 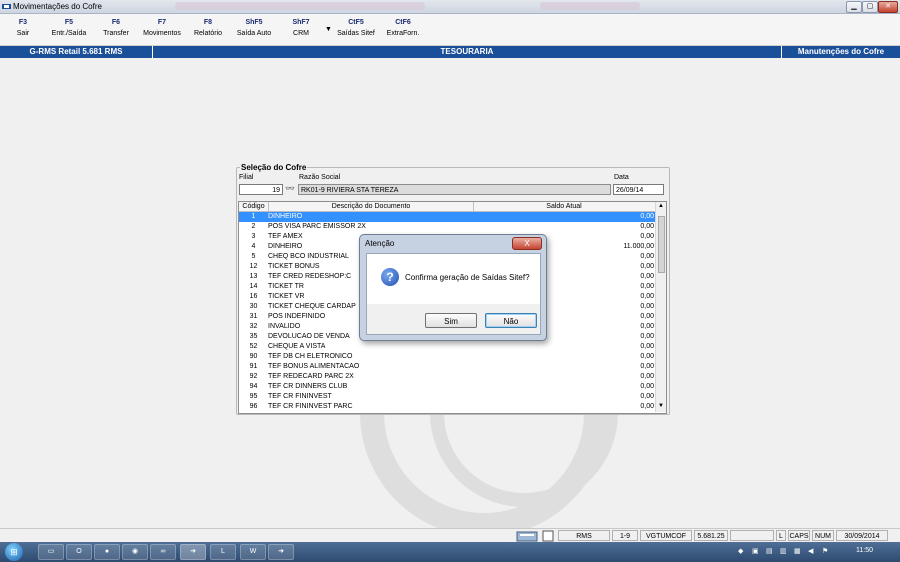 What do you see at coordinates (527, 536) in the screenshot?
I see `keyboard-icon` at bounding box center [527, 536].